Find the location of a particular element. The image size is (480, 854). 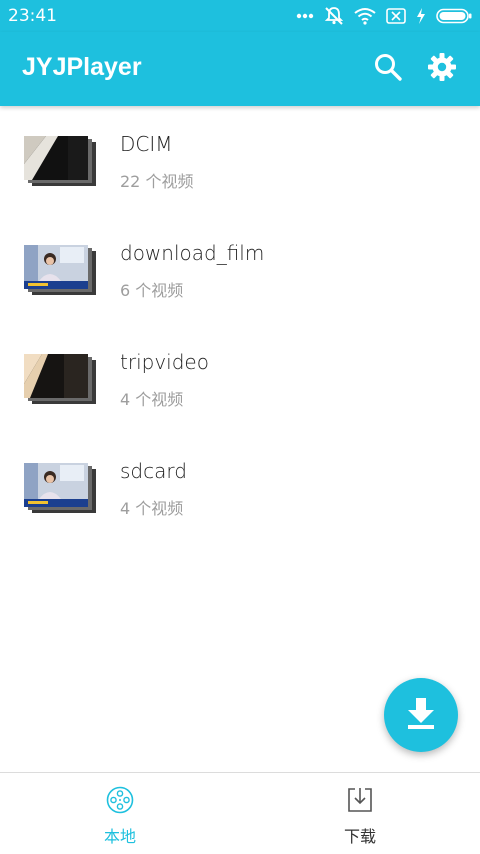

folder-video-count: 6 个视频 is located at coordinates (152, 290).